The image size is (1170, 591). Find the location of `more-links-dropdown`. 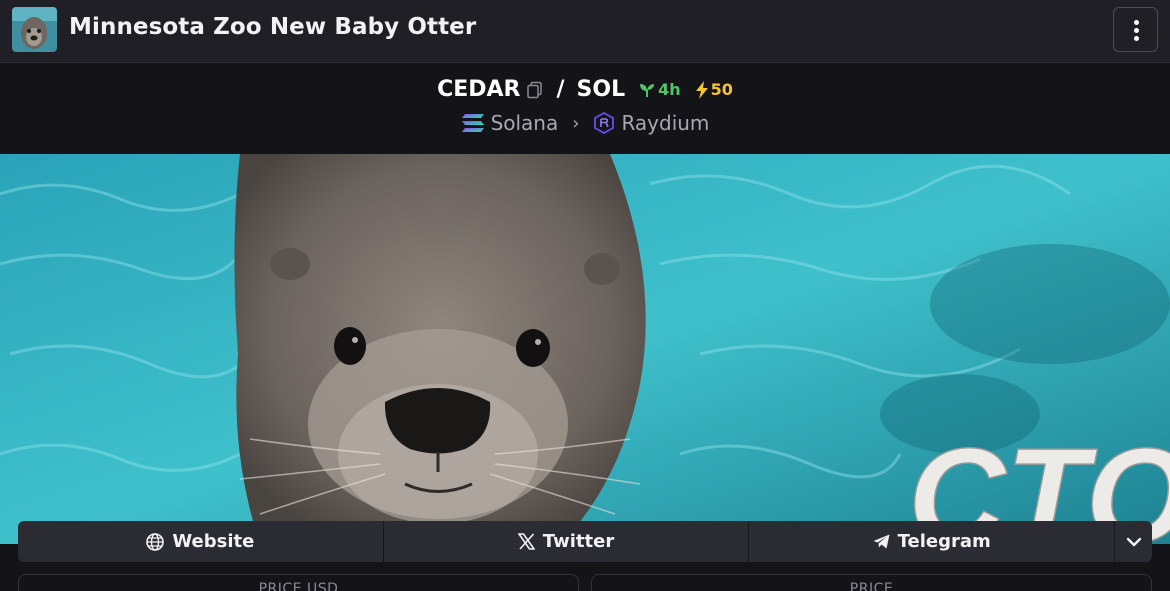

more-links-dropdown is located at coordinates (1133, 541).